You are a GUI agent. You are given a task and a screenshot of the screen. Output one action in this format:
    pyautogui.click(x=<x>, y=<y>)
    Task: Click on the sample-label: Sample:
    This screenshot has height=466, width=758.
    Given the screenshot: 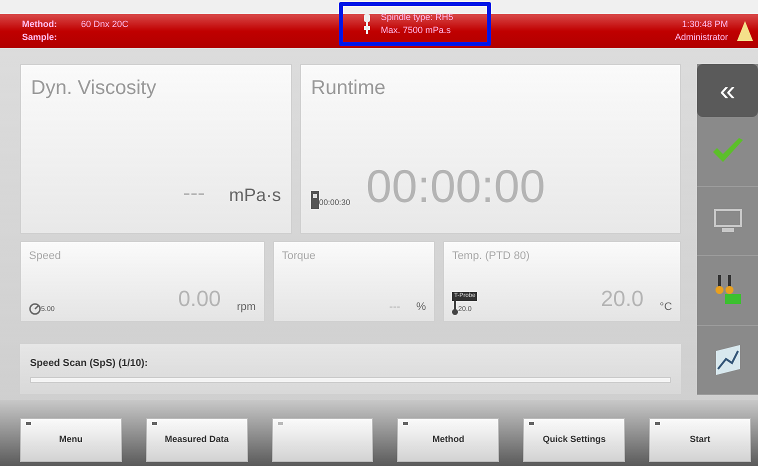 What is the action you would take?
    pyautogui.click(x=40, y=37)
    